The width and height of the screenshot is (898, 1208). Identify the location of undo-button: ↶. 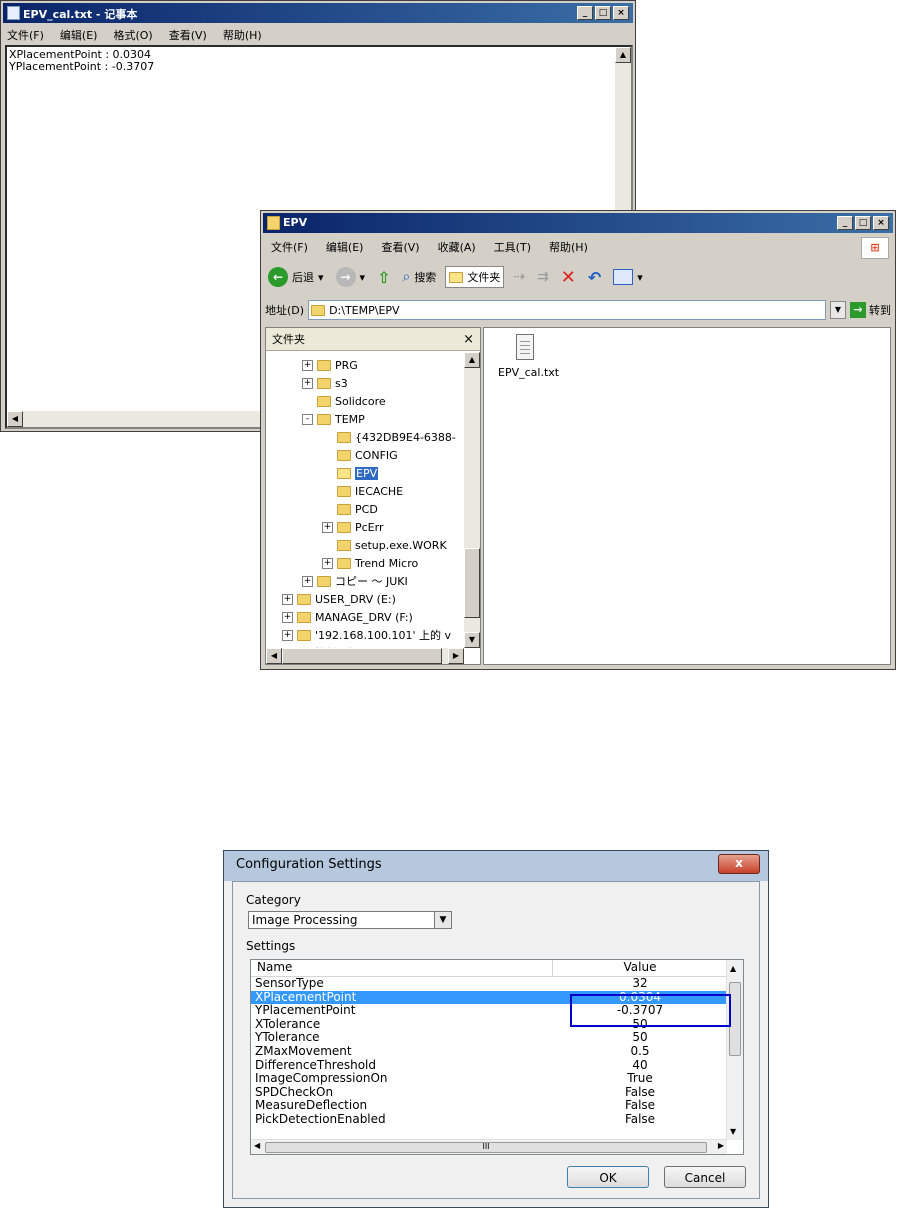
(594, 277).